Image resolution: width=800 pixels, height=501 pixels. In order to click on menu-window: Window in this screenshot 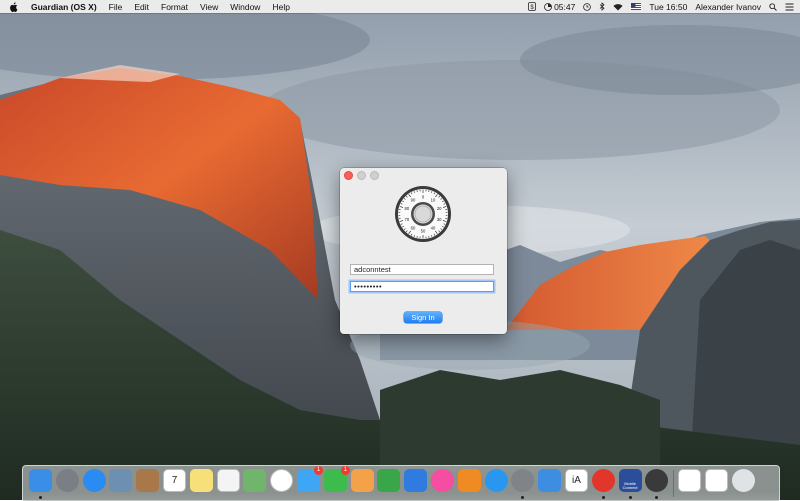, I will do `click(245, 7)`.